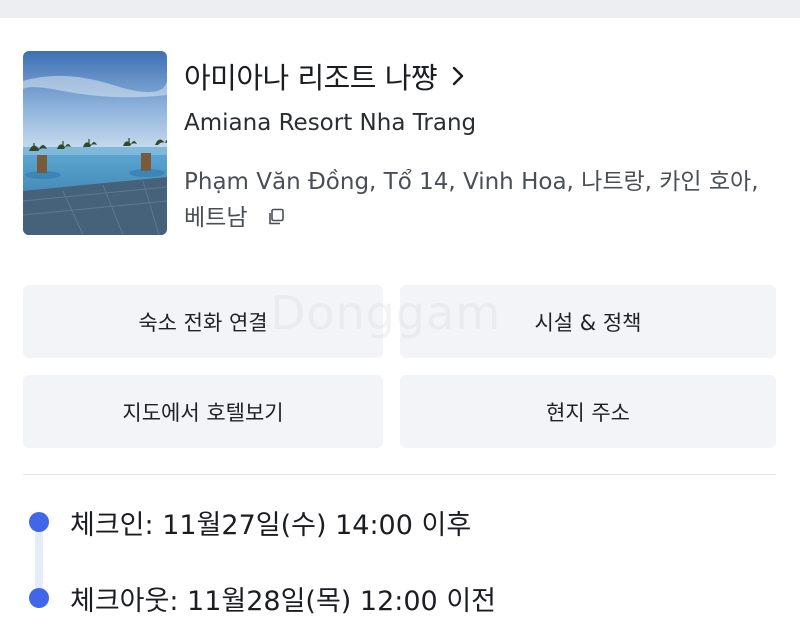 The width and height of the screenshot is (800, 624). I want to click on hotel-name-korean: 아미아나 리조트 나쨩, so click(311, 76).